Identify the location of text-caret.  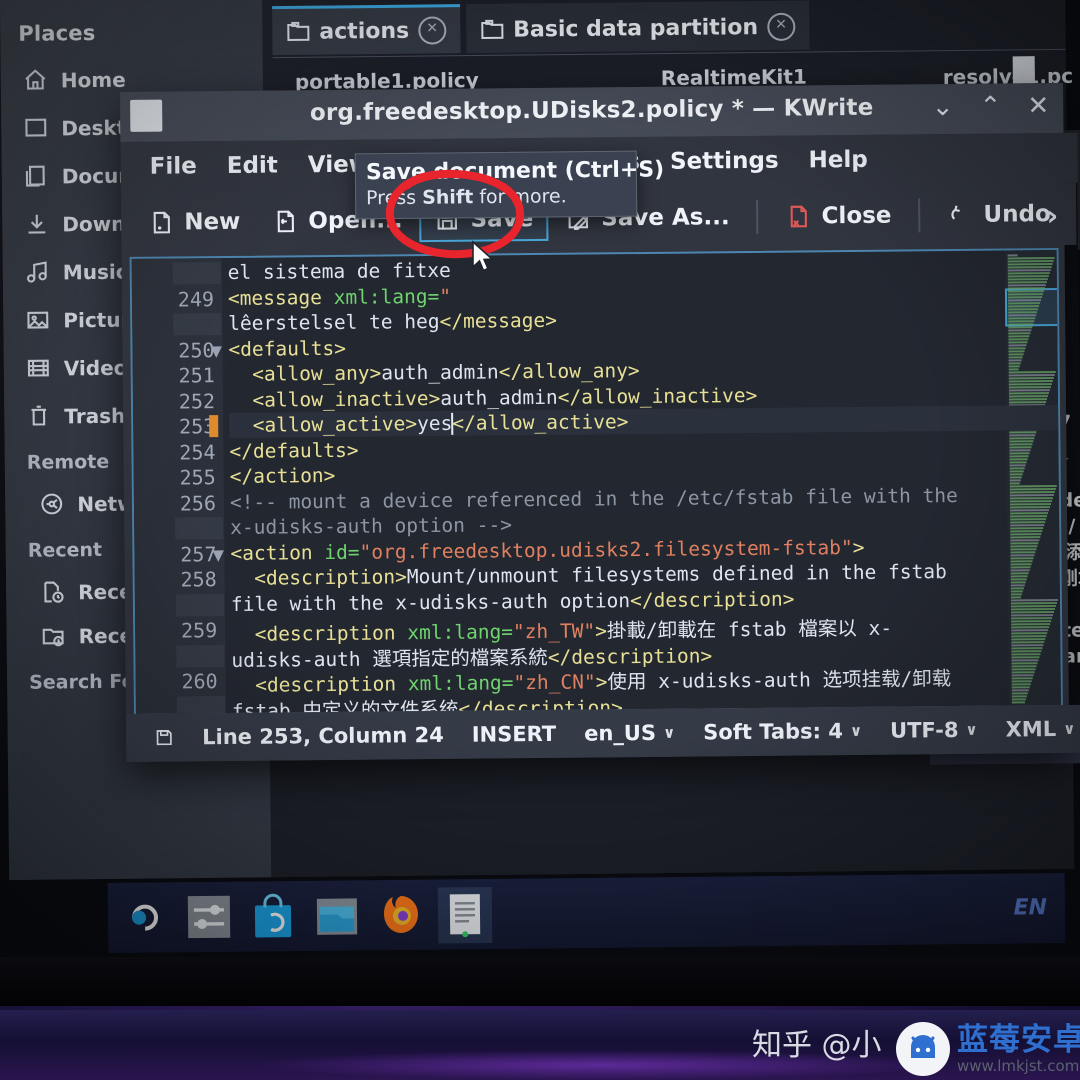
(452, 423).